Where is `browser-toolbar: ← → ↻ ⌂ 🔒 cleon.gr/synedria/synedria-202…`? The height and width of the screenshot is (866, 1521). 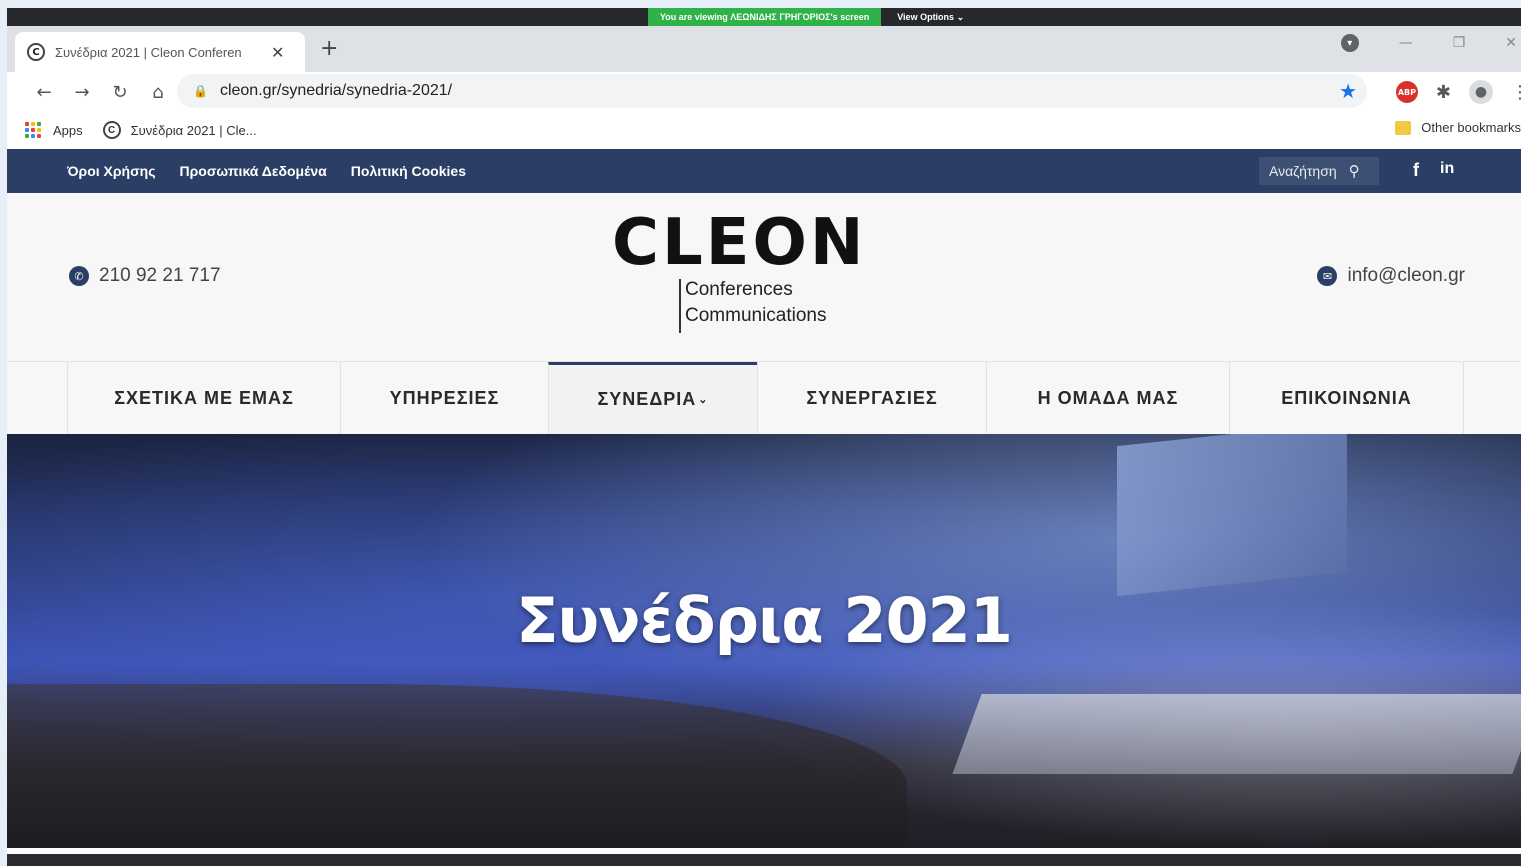 browser-toolbar: ← → ↻ ⌂ 🔒 cleon.gr/synedria/synedria-202… is located at coordinates (764, 92).